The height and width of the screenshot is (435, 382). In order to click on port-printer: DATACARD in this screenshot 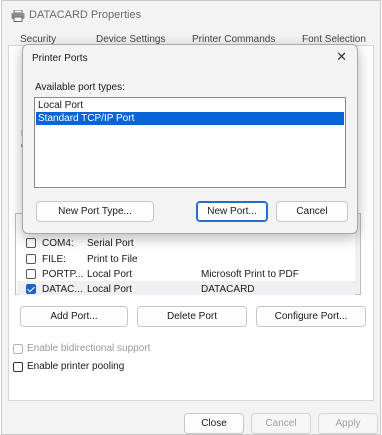, I will do `click(228, 289)`.